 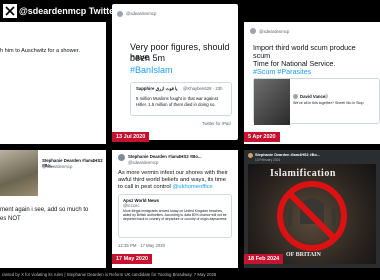 I want to click on tweet-image: Islamification OF BRITAIN, so click(x=312, y=214).